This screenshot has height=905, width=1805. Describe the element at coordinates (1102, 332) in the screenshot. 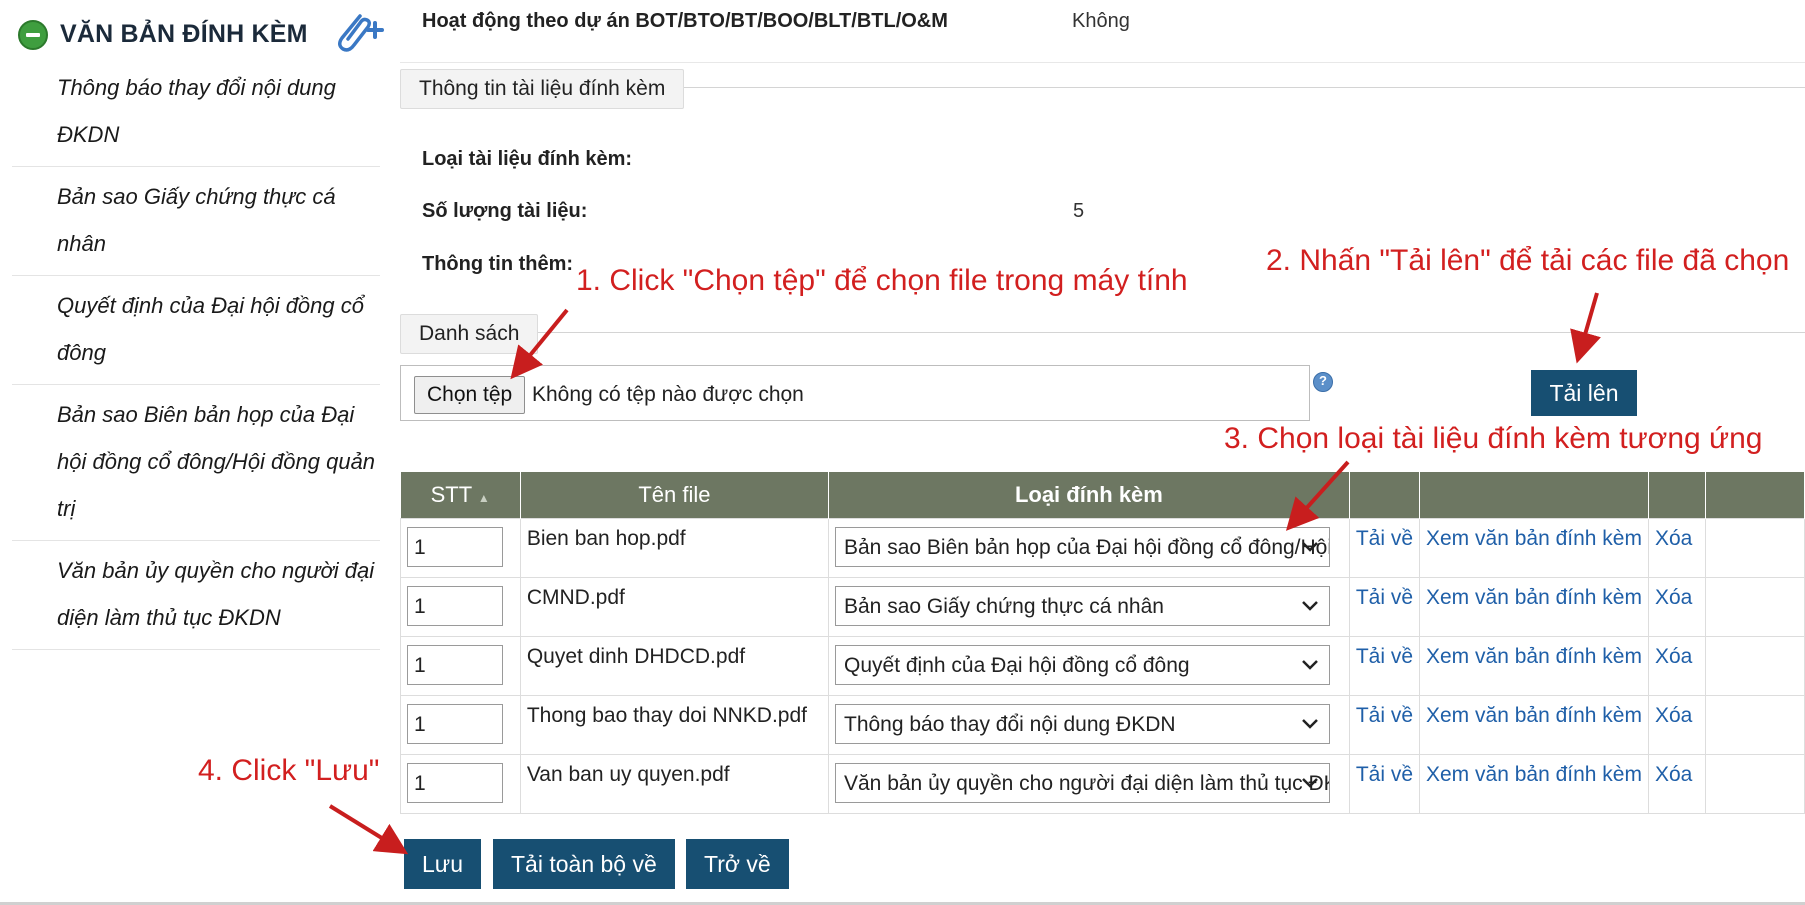

I see `list-fieldset` at that location.